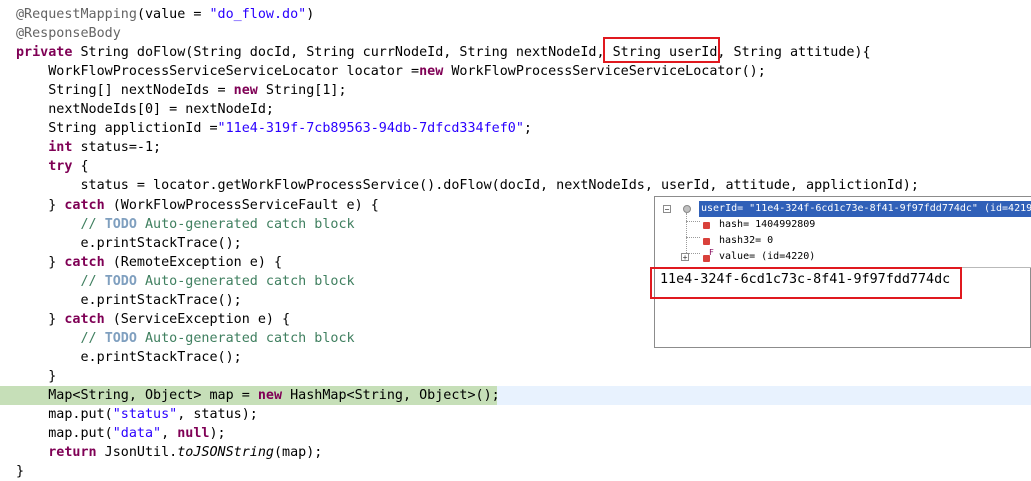 This screenshot has height=481, width=1031. Describe the element at coordinates (181, 91) in the screenshot. I see `code-text: String[] nextNodeIds = new String[1];` at that location.